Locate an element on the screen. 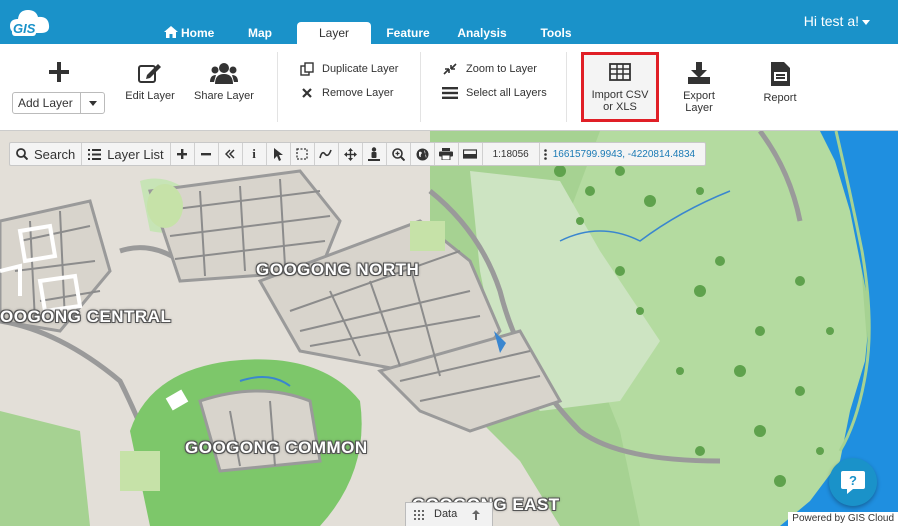  copy-icon is located at coordinates (307, 69).